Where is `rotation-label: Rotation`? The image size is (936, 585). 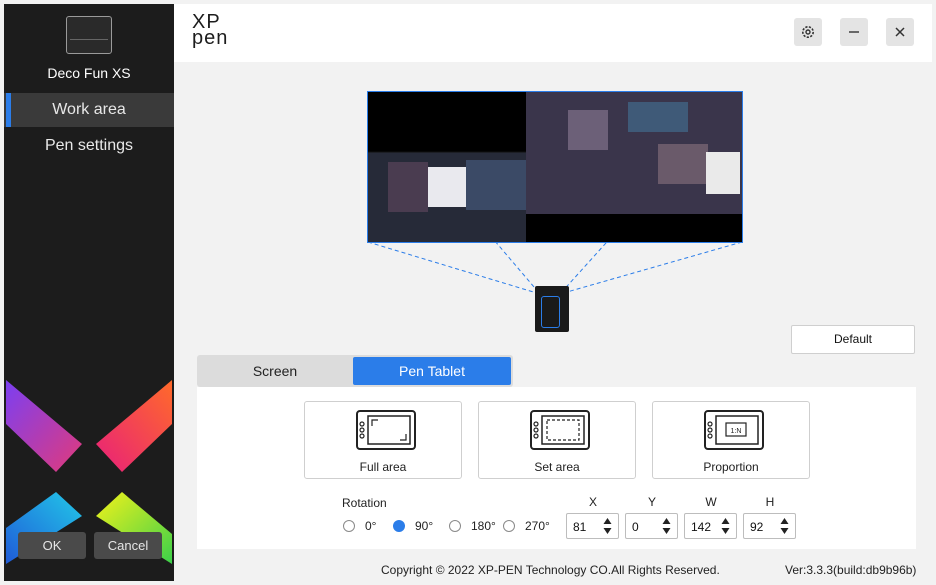 rotation-label: Rotation is located at coordinates (364, 503).